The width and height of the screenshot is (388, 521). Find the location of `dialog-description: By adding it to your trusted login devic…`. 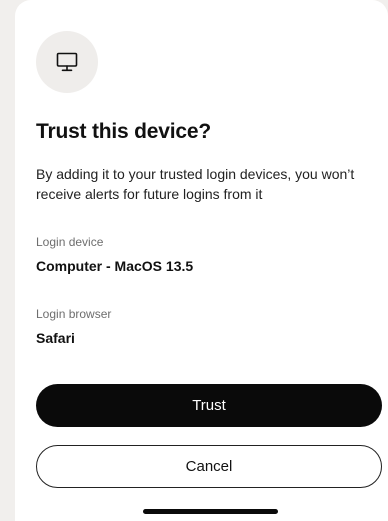

dialog-description: By adding it to your trusted login devic… is located at coordinates (195, 184).